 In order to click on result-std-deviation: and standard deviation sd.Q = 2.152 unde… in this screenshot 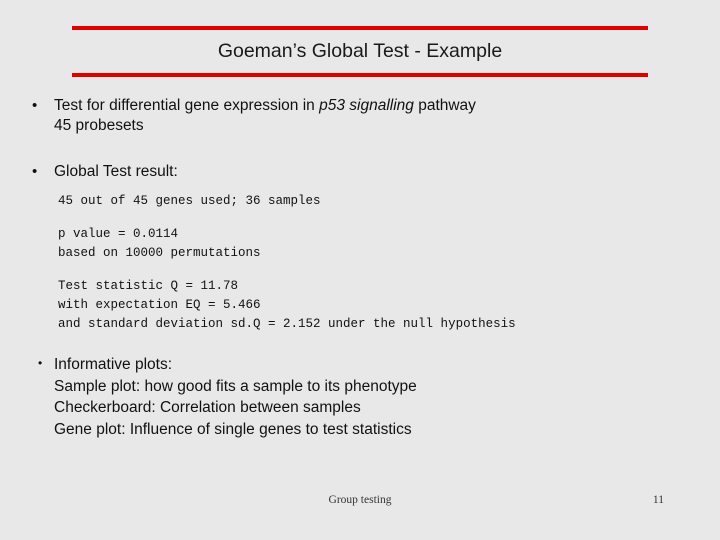, I will do `click(287, 324)`.